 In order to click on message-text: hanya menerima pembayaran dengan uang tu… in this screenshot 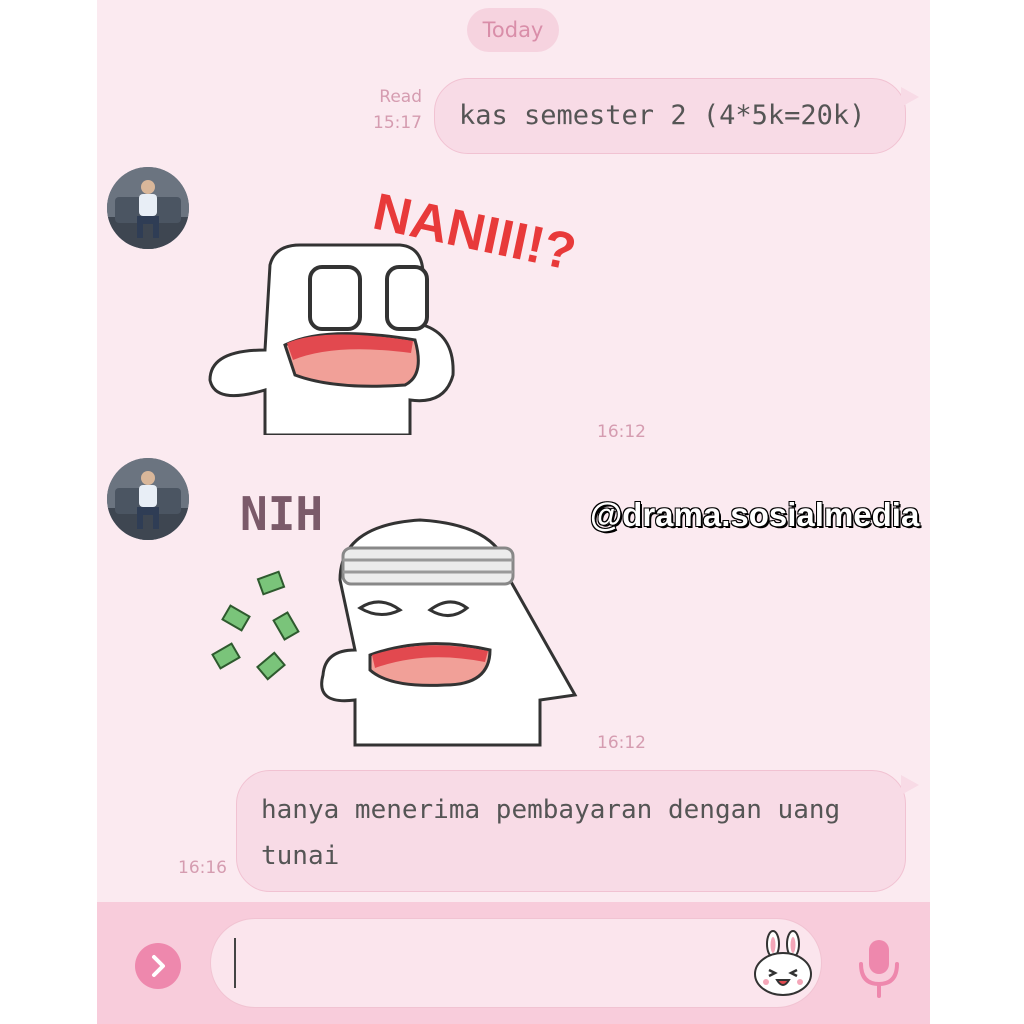, I will do `click(551, 833)`.